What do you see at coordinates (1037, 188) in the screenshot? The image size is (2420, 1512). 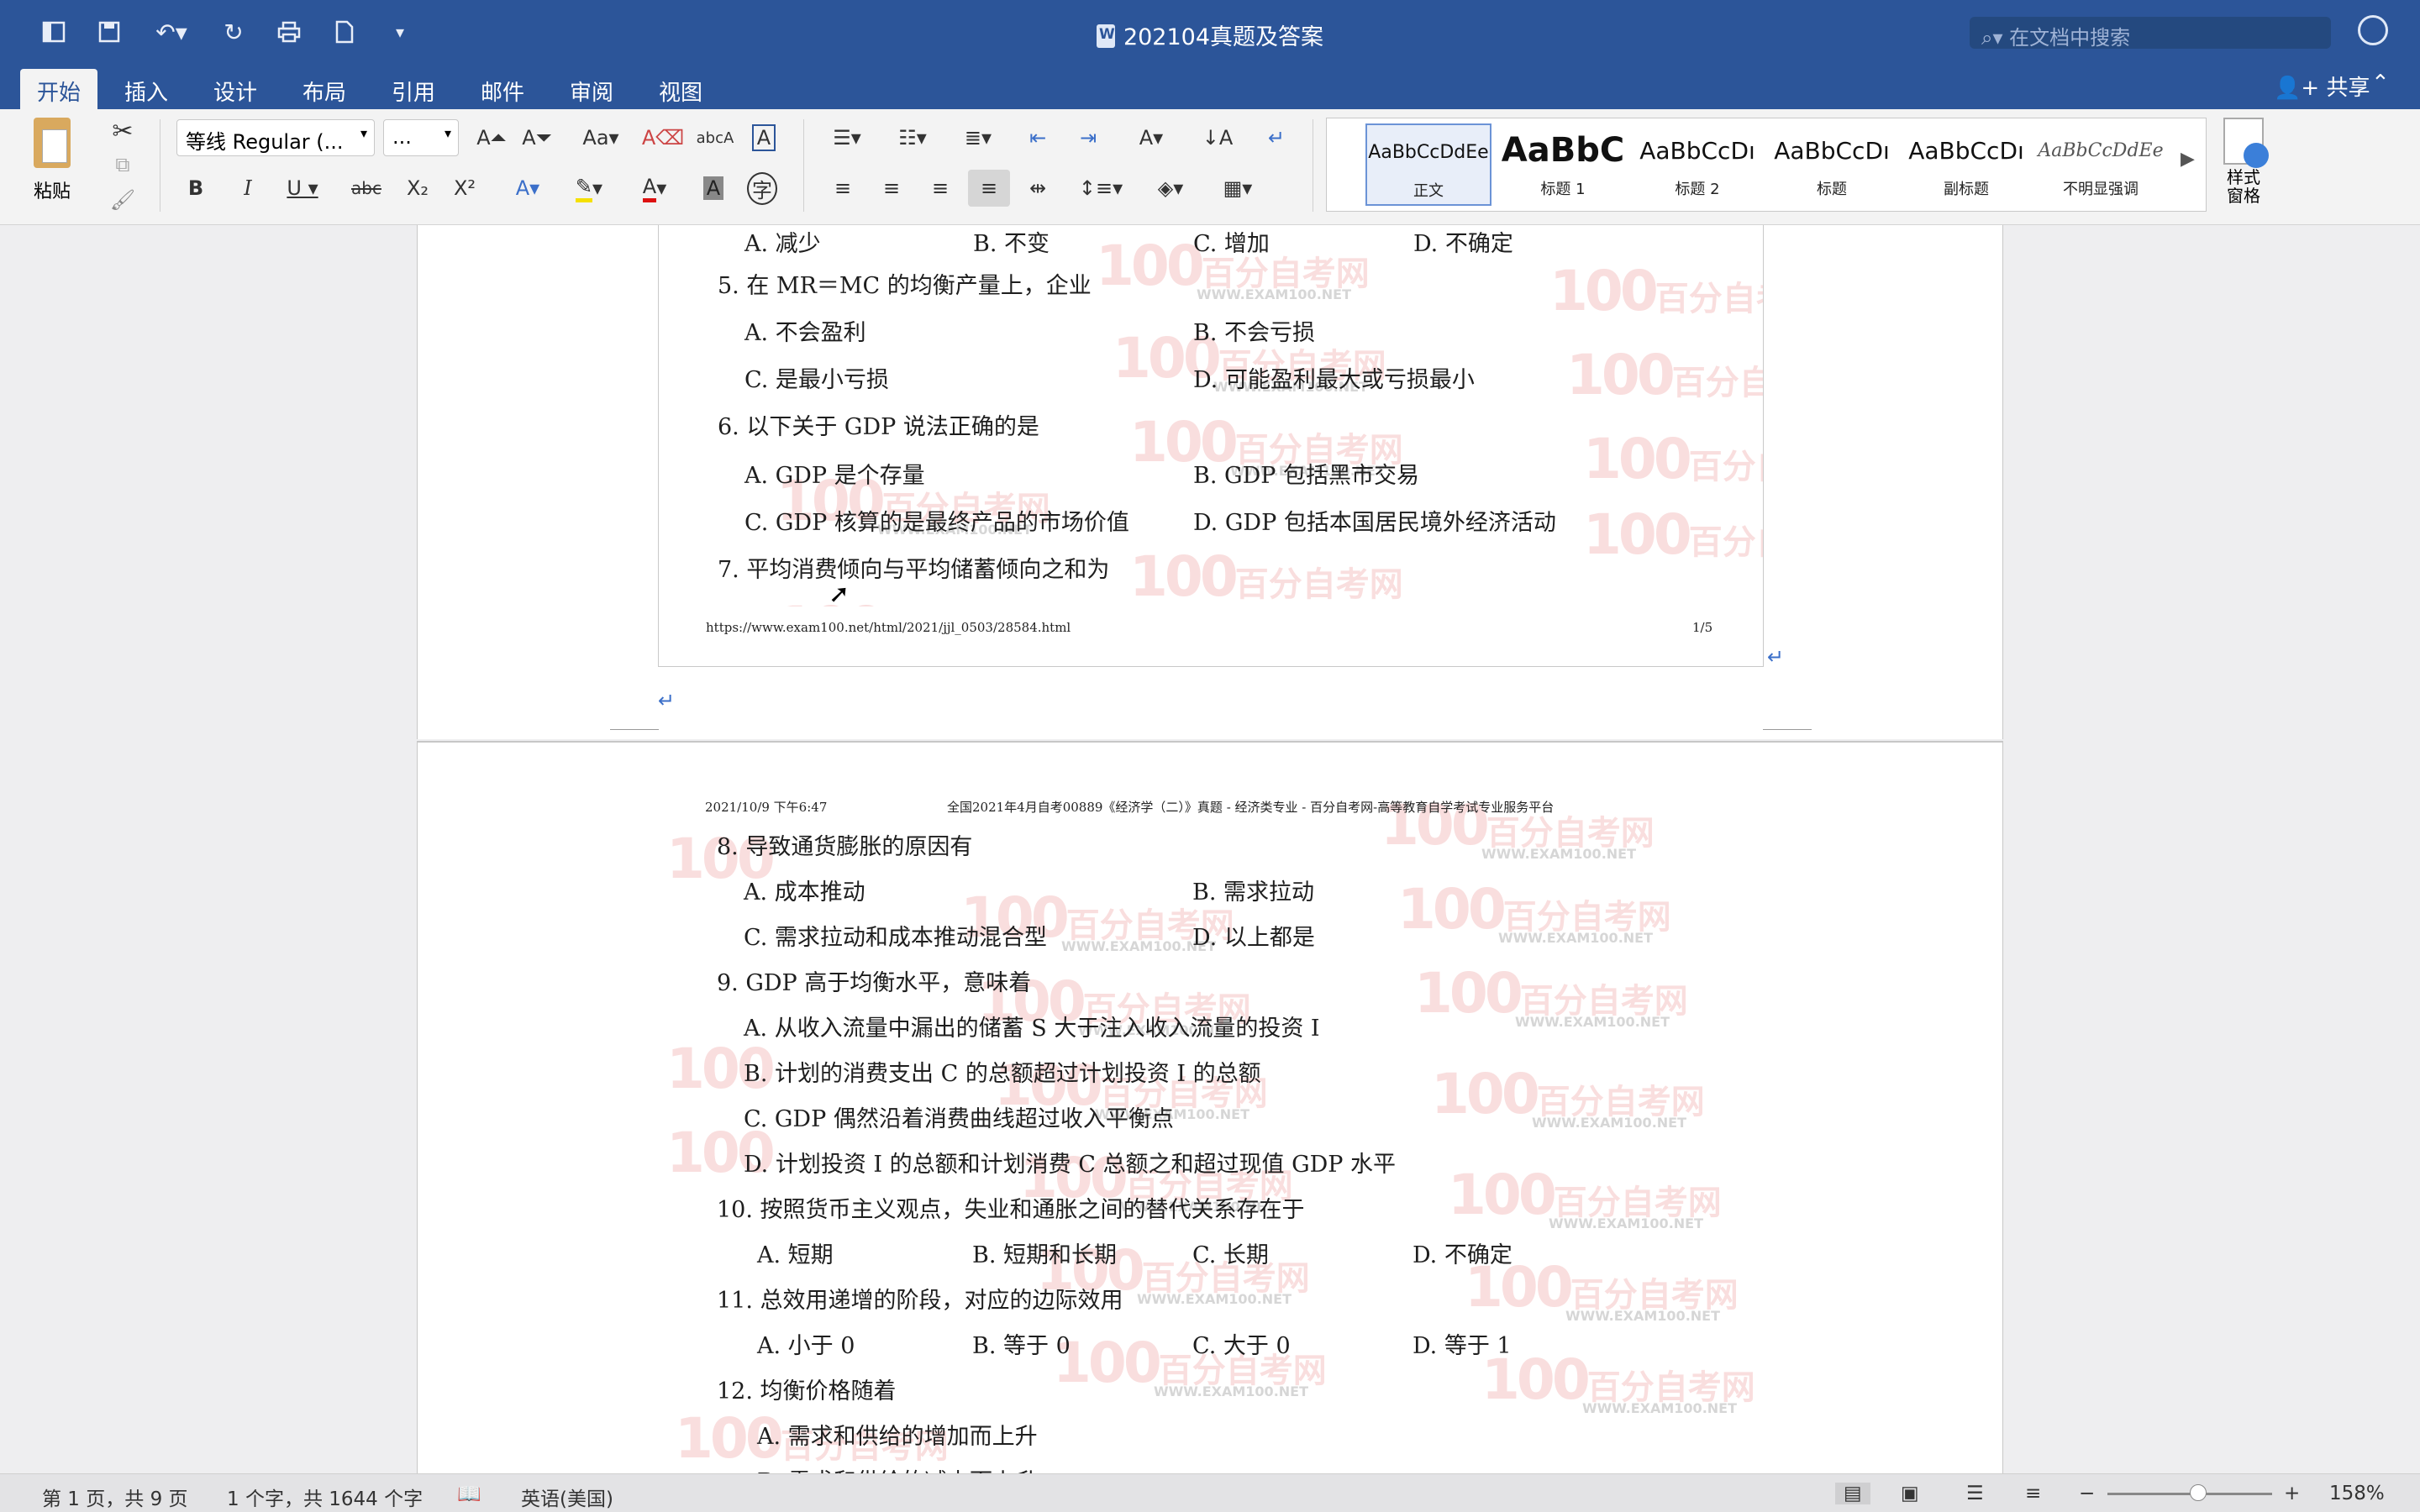 I see `distributed-icon: ⇹` at bounding box center [1037, 188].